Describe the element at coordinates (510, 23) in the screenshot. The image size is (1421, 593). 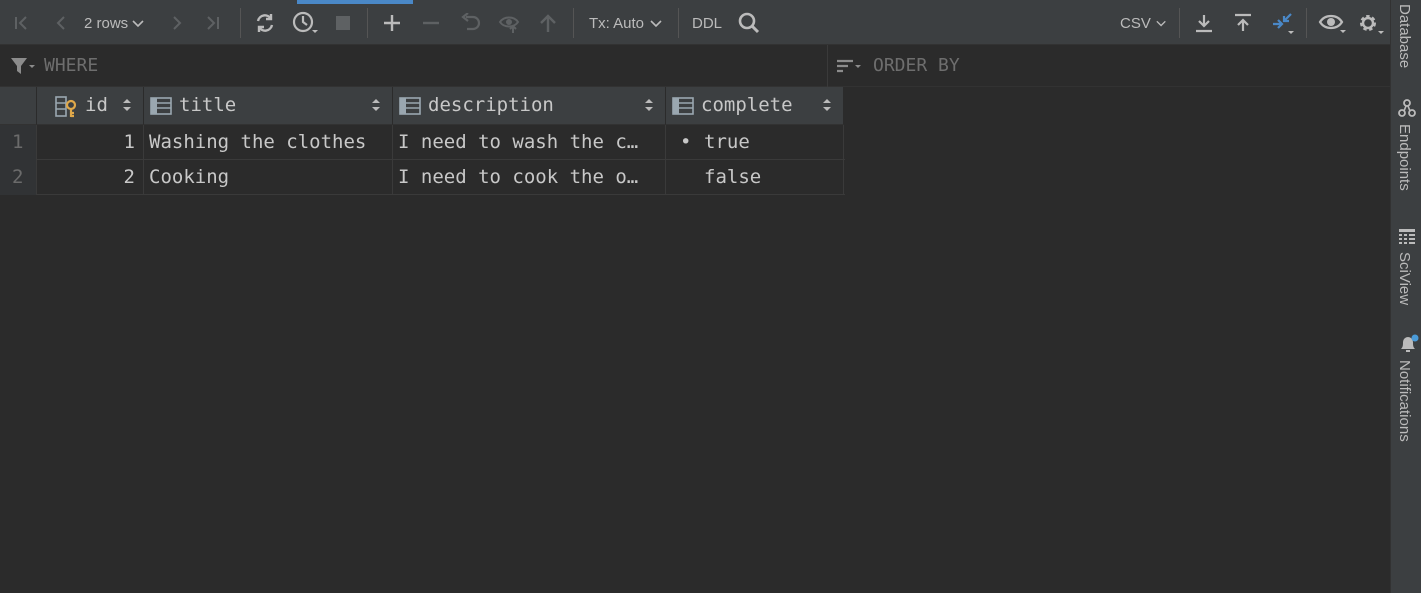
I see `preview-changes-icon` at that location.